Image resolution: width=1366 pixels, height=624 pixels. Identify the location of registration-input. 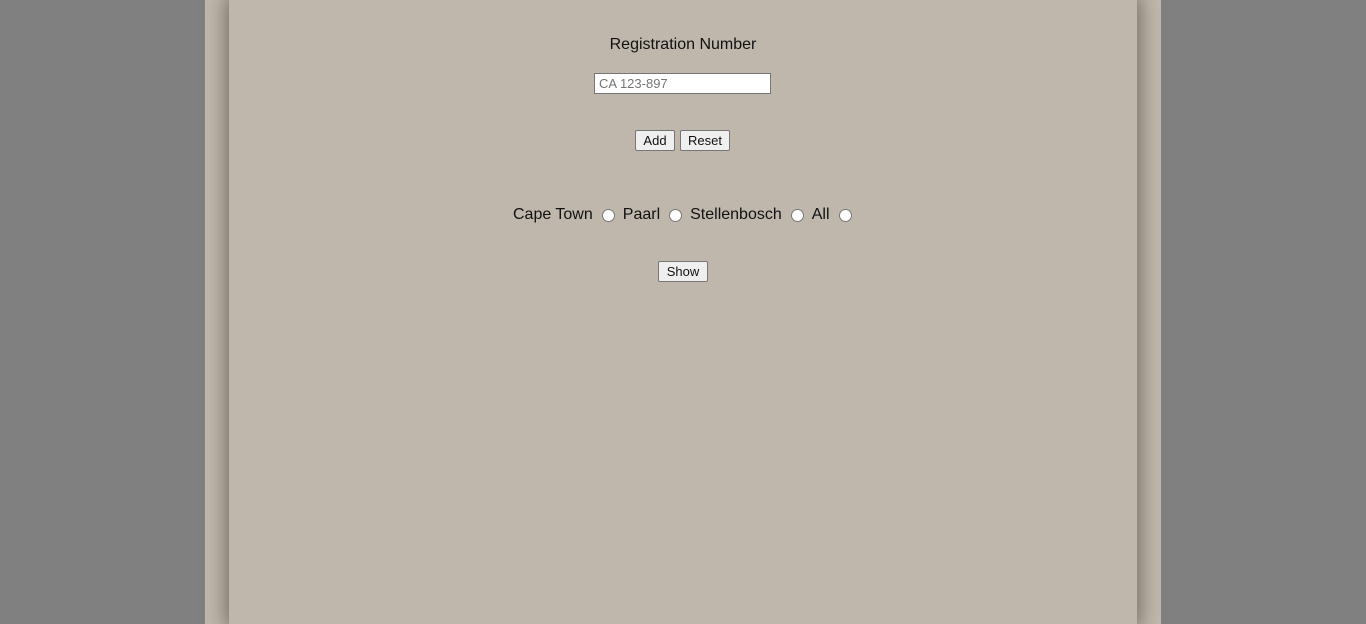
(682, 83).